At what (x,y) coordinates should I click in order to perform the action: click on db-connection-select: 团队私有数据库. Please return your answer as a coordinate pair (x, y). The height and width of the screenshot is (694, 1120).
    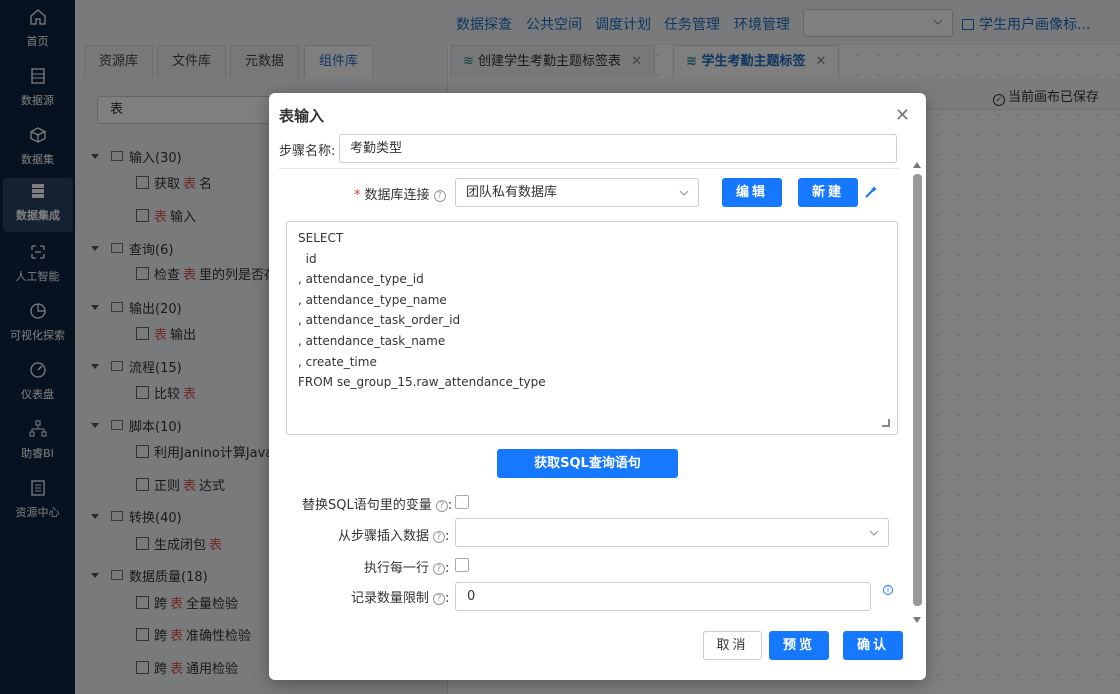
    Looking at the image, I should click on (577, 192).